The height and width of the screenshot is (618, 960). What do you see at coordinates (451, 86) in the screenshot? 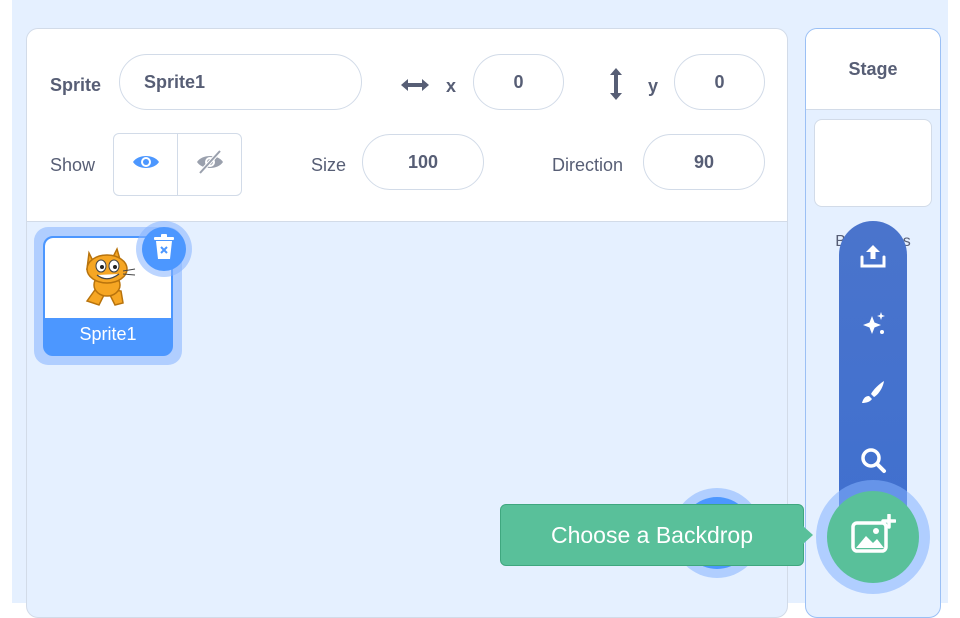
I see `x-label: x` at bounding box center [451, 86].